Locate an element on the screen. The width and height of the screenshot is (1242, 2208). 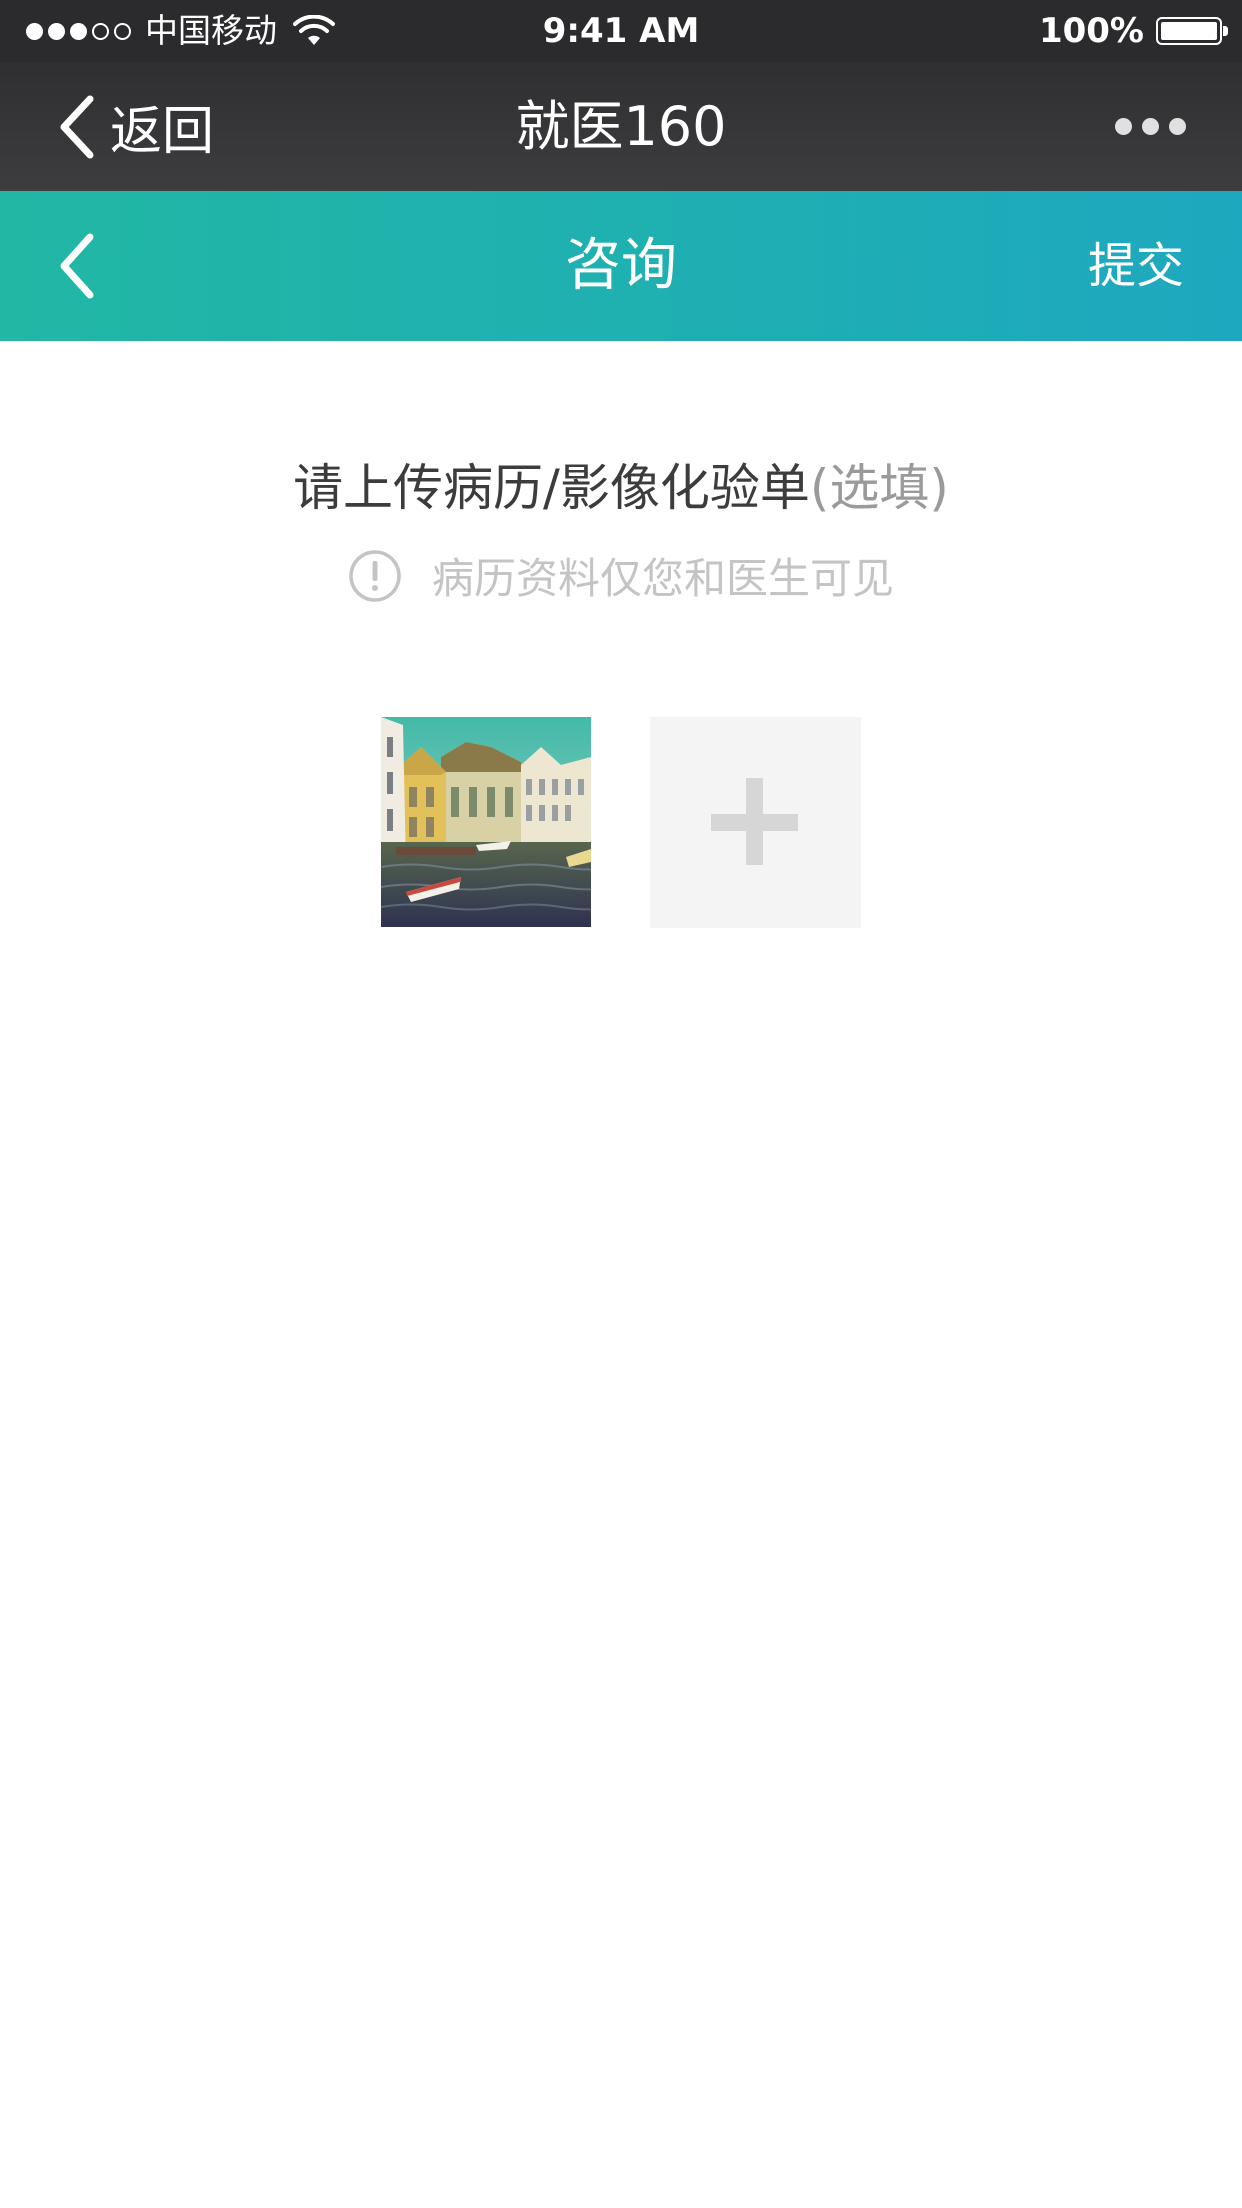
upload-heading-text: 请上传病历/影像化验单 is located at coordinates (551, 488).